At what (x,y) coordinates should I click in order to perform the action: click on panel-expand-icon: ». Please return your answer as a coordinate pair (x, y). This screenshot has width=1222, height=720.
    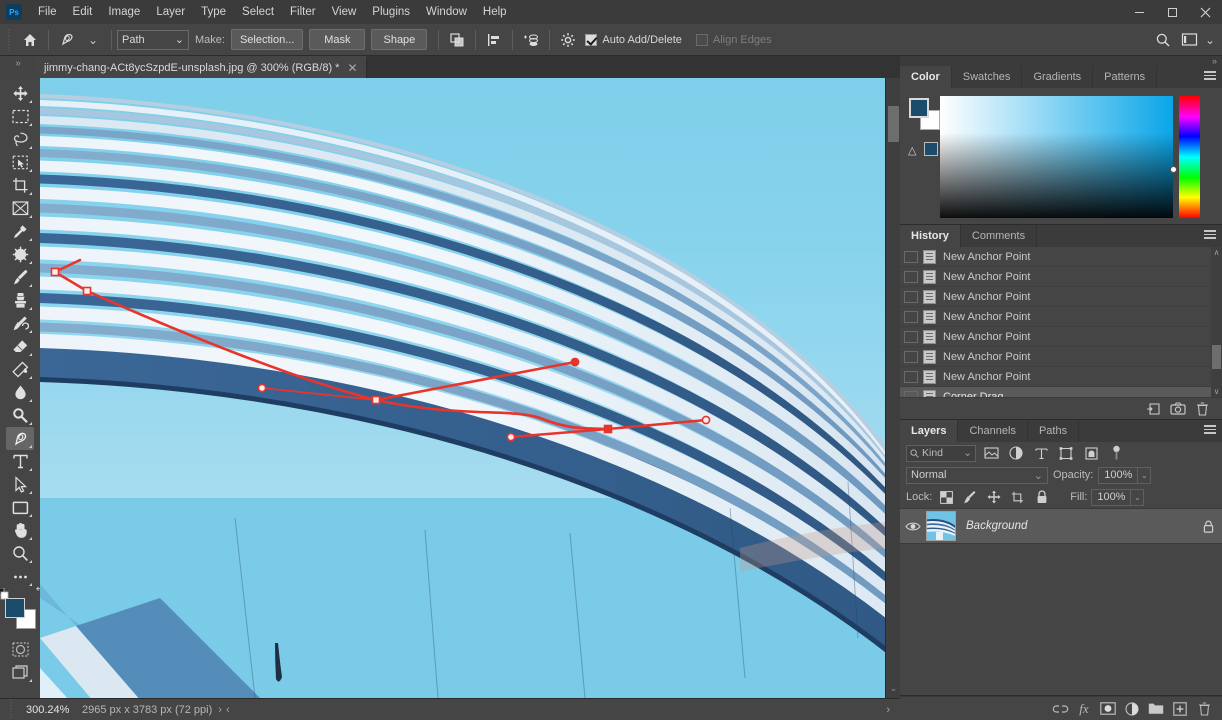
    Looking at the image, I should click on (18, 67).